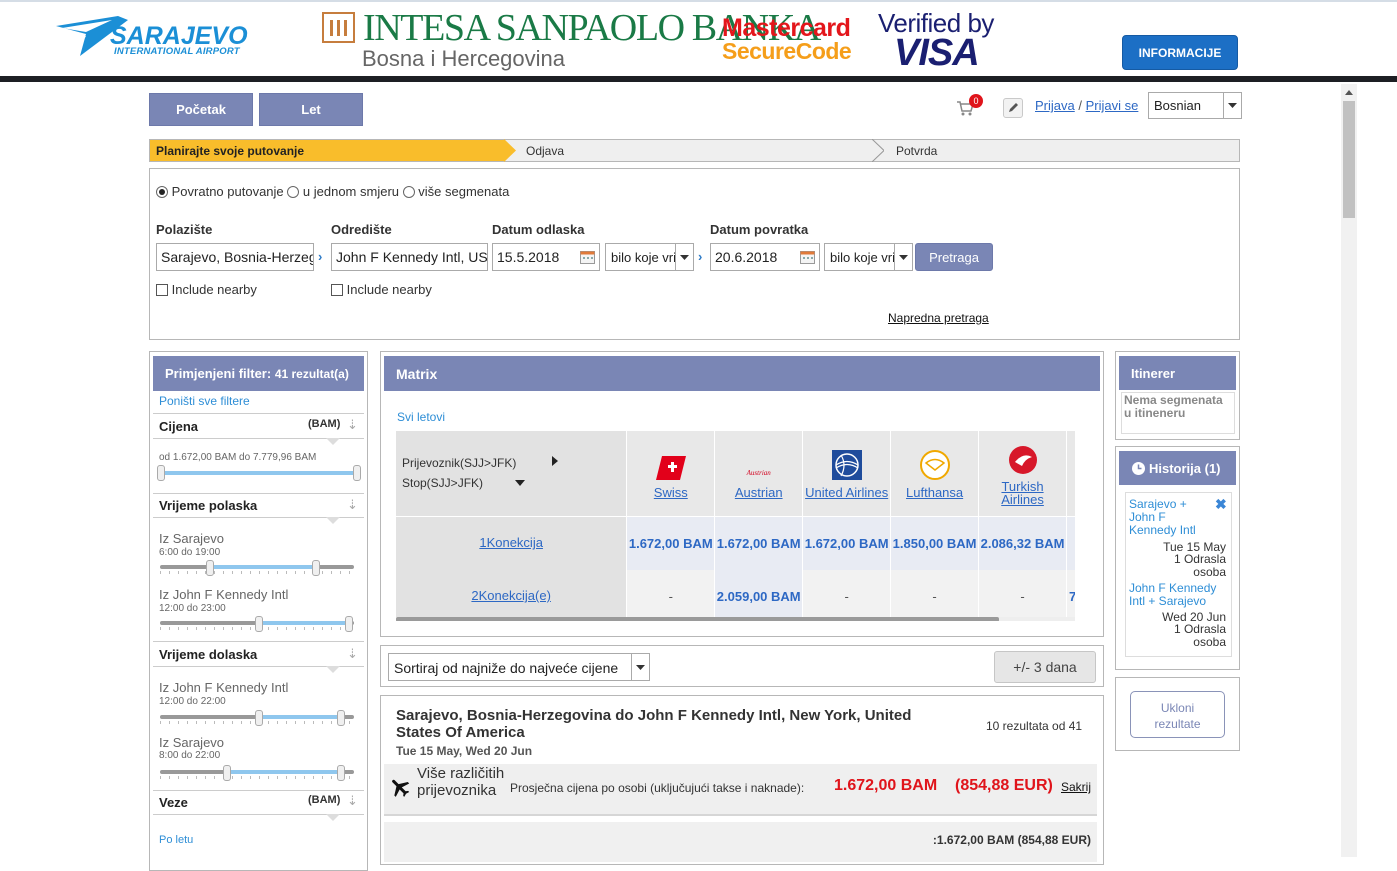 This screenshot has width=1397, height=871. Describe the element at coordinates (192, 538) in the screenshot. I see `dep-from-sarajevo-label: Iz Sarajevo` at that location.